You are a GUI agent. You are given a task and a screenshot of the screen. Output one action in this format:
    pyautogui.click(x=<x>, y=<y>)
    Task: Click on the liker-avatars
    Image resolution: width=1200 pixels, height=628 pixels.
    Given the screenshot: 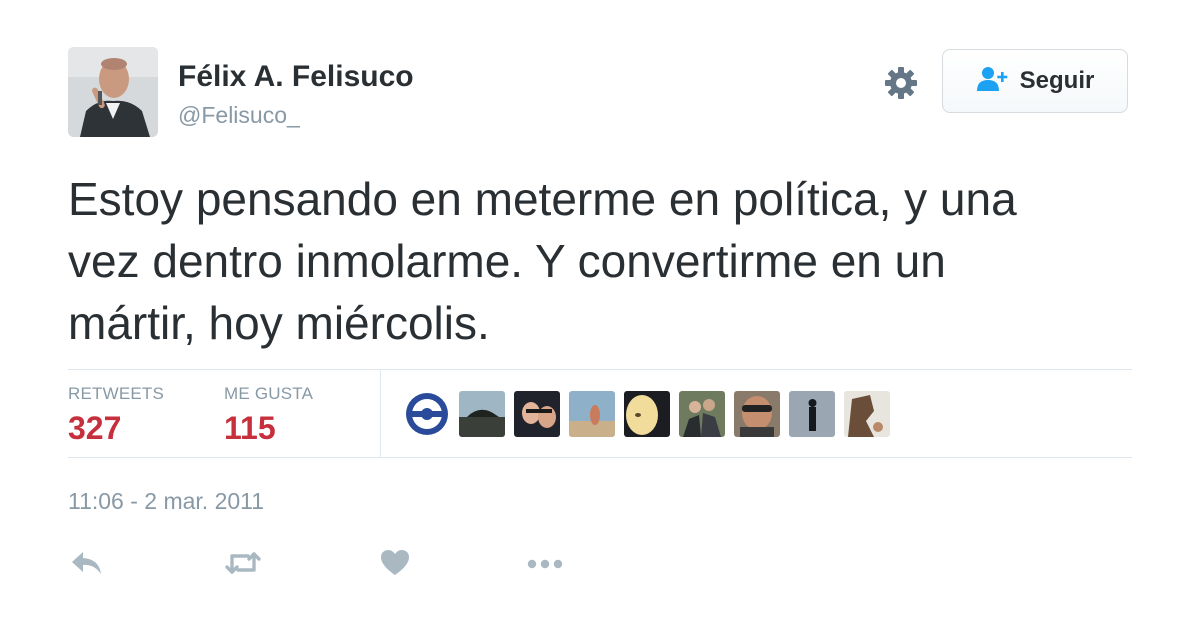 What is the action you would take?
    pyautogui.click(x=647, y=414)
    